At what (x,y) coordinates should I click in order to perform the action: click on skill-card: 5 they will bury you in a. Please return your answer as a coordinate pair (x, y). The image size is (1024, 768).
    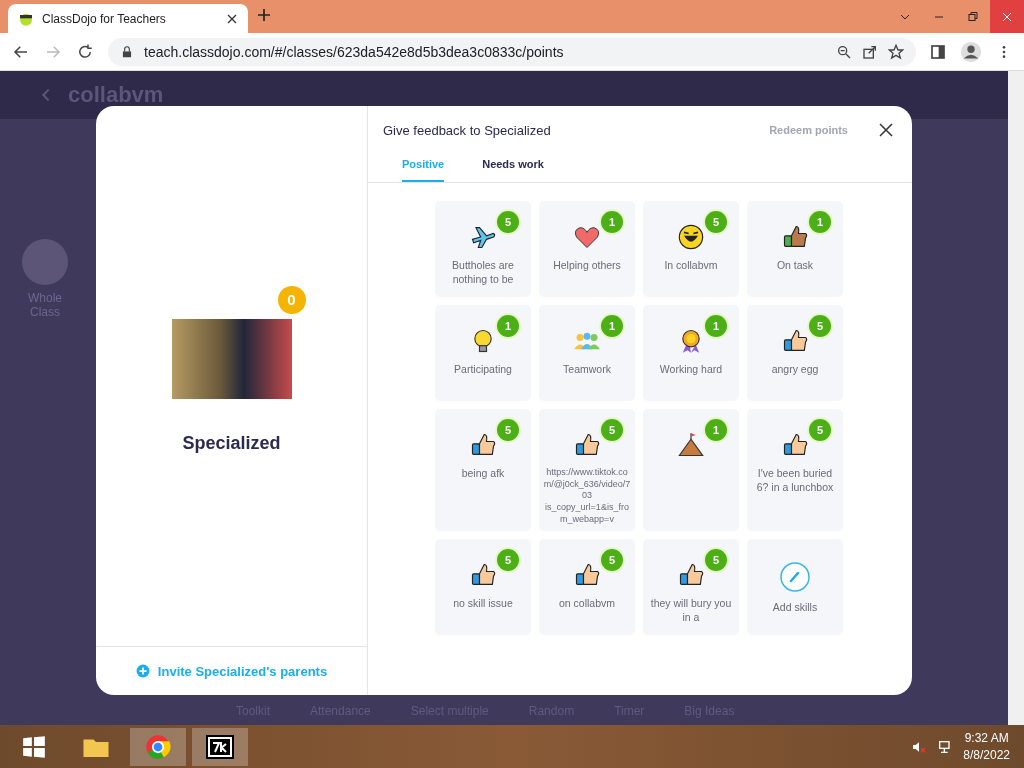
    Looking at the image, I should click on (691, 587).